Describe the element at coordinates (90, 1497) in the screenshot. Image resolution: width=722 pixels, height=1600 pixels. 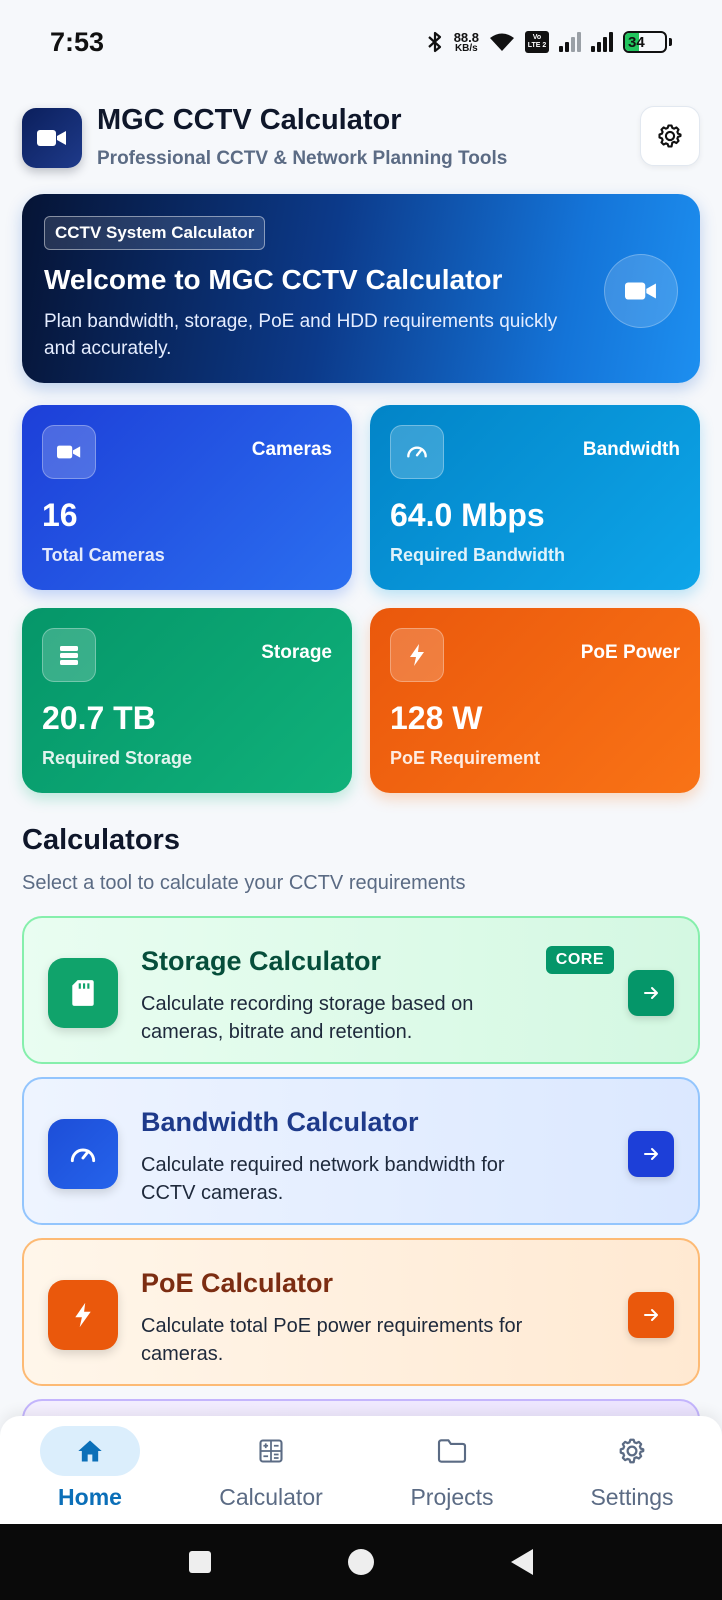
I see `nav-label: Home` at that location.